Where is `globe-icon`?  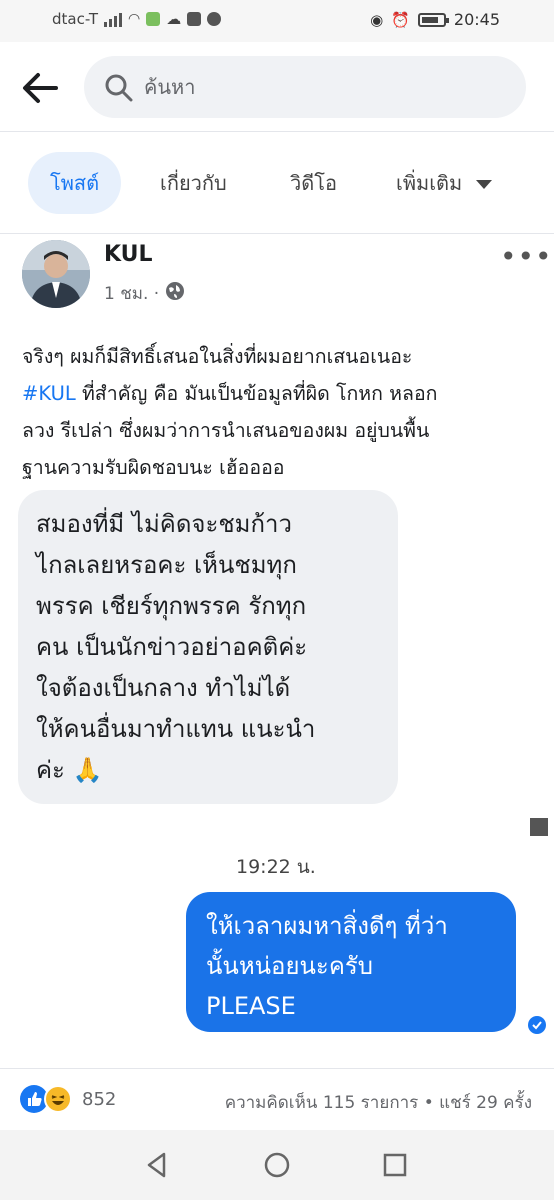
globe-icon is located at coordinates (175, 293).